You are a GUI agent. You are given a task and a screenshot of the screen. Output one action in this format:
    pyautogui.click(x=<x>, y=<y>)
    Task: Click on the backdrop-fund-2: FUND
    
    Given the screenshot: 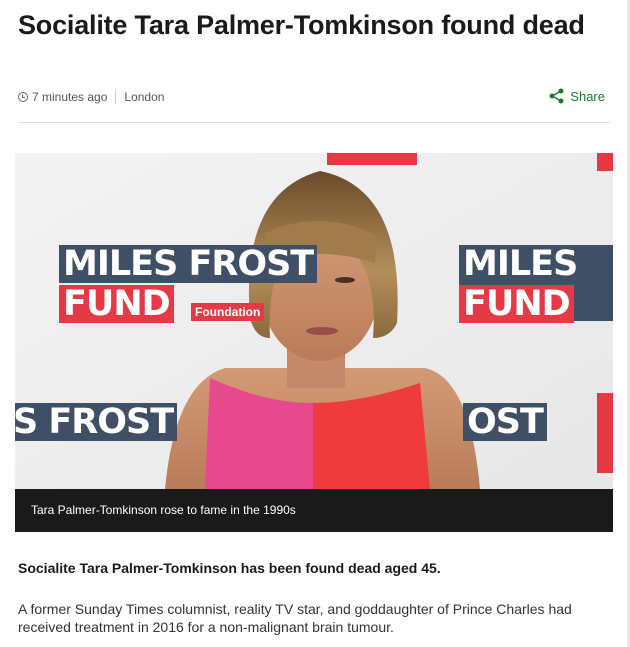 What is the action you would take?
    pyautogui.click(x=516, y=304)
    